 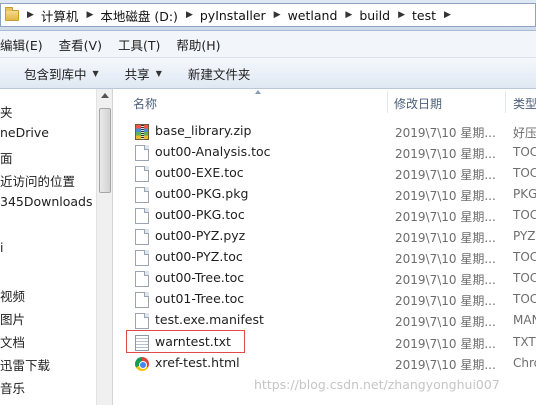 What do you see at coordinates (142, 132) in the screenshot?
I see `zip-archive-icon` at bounding box center [142, 132].